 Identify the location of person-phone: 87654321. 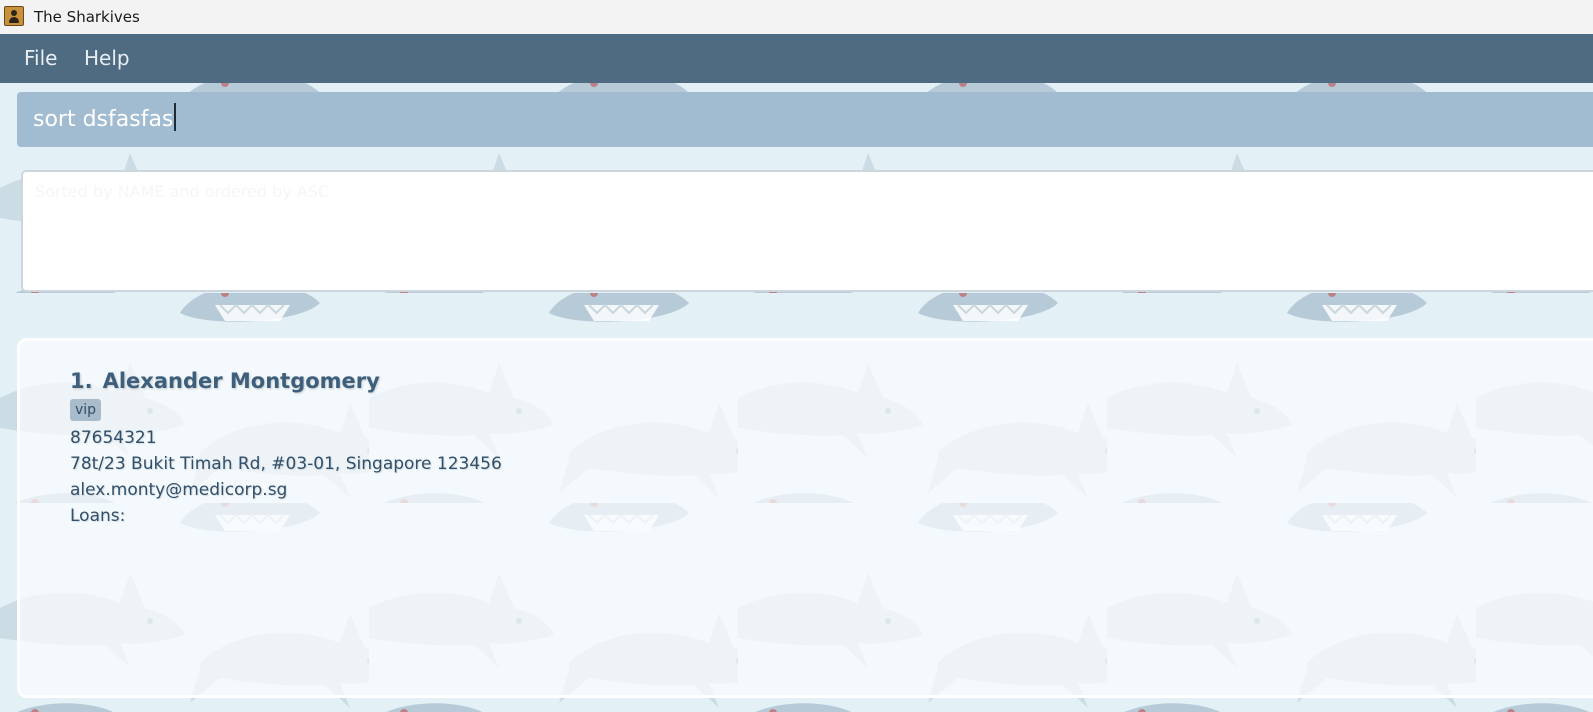
(113, 438).